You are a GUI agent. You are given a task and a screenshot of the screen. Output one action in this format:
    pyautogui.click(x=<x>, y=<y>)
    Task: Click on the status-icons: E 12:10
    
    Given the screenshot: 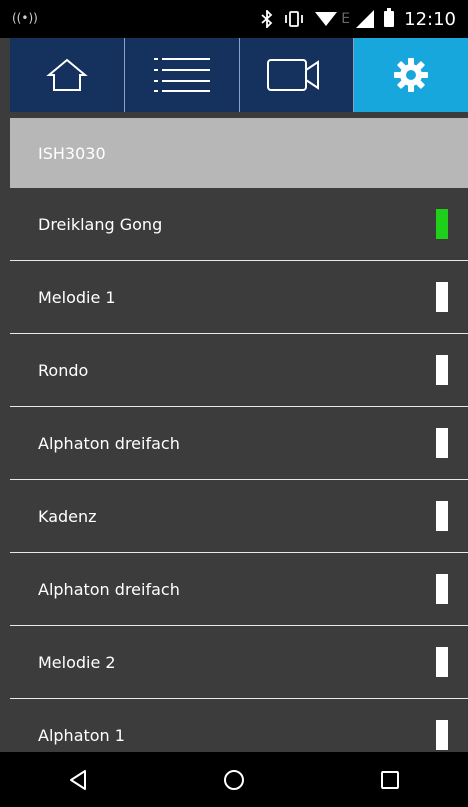 What is the action you would take?
    pyautogui.click(x=358, y=19)
    